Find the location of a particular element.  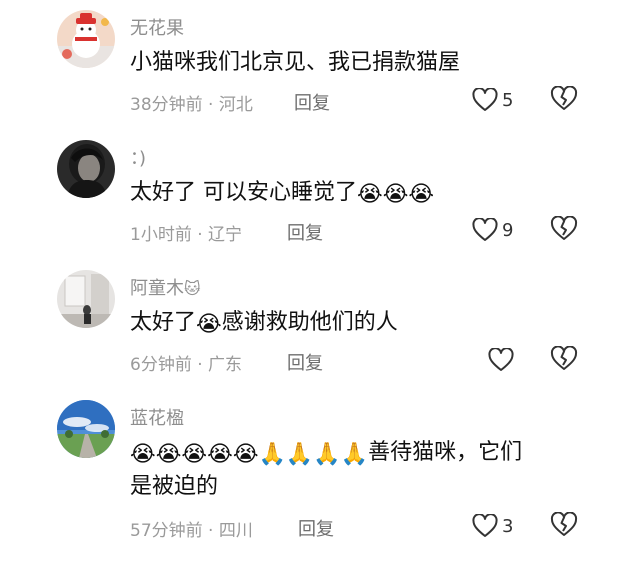

like-count: 5 is located at coordinates (508, 100).